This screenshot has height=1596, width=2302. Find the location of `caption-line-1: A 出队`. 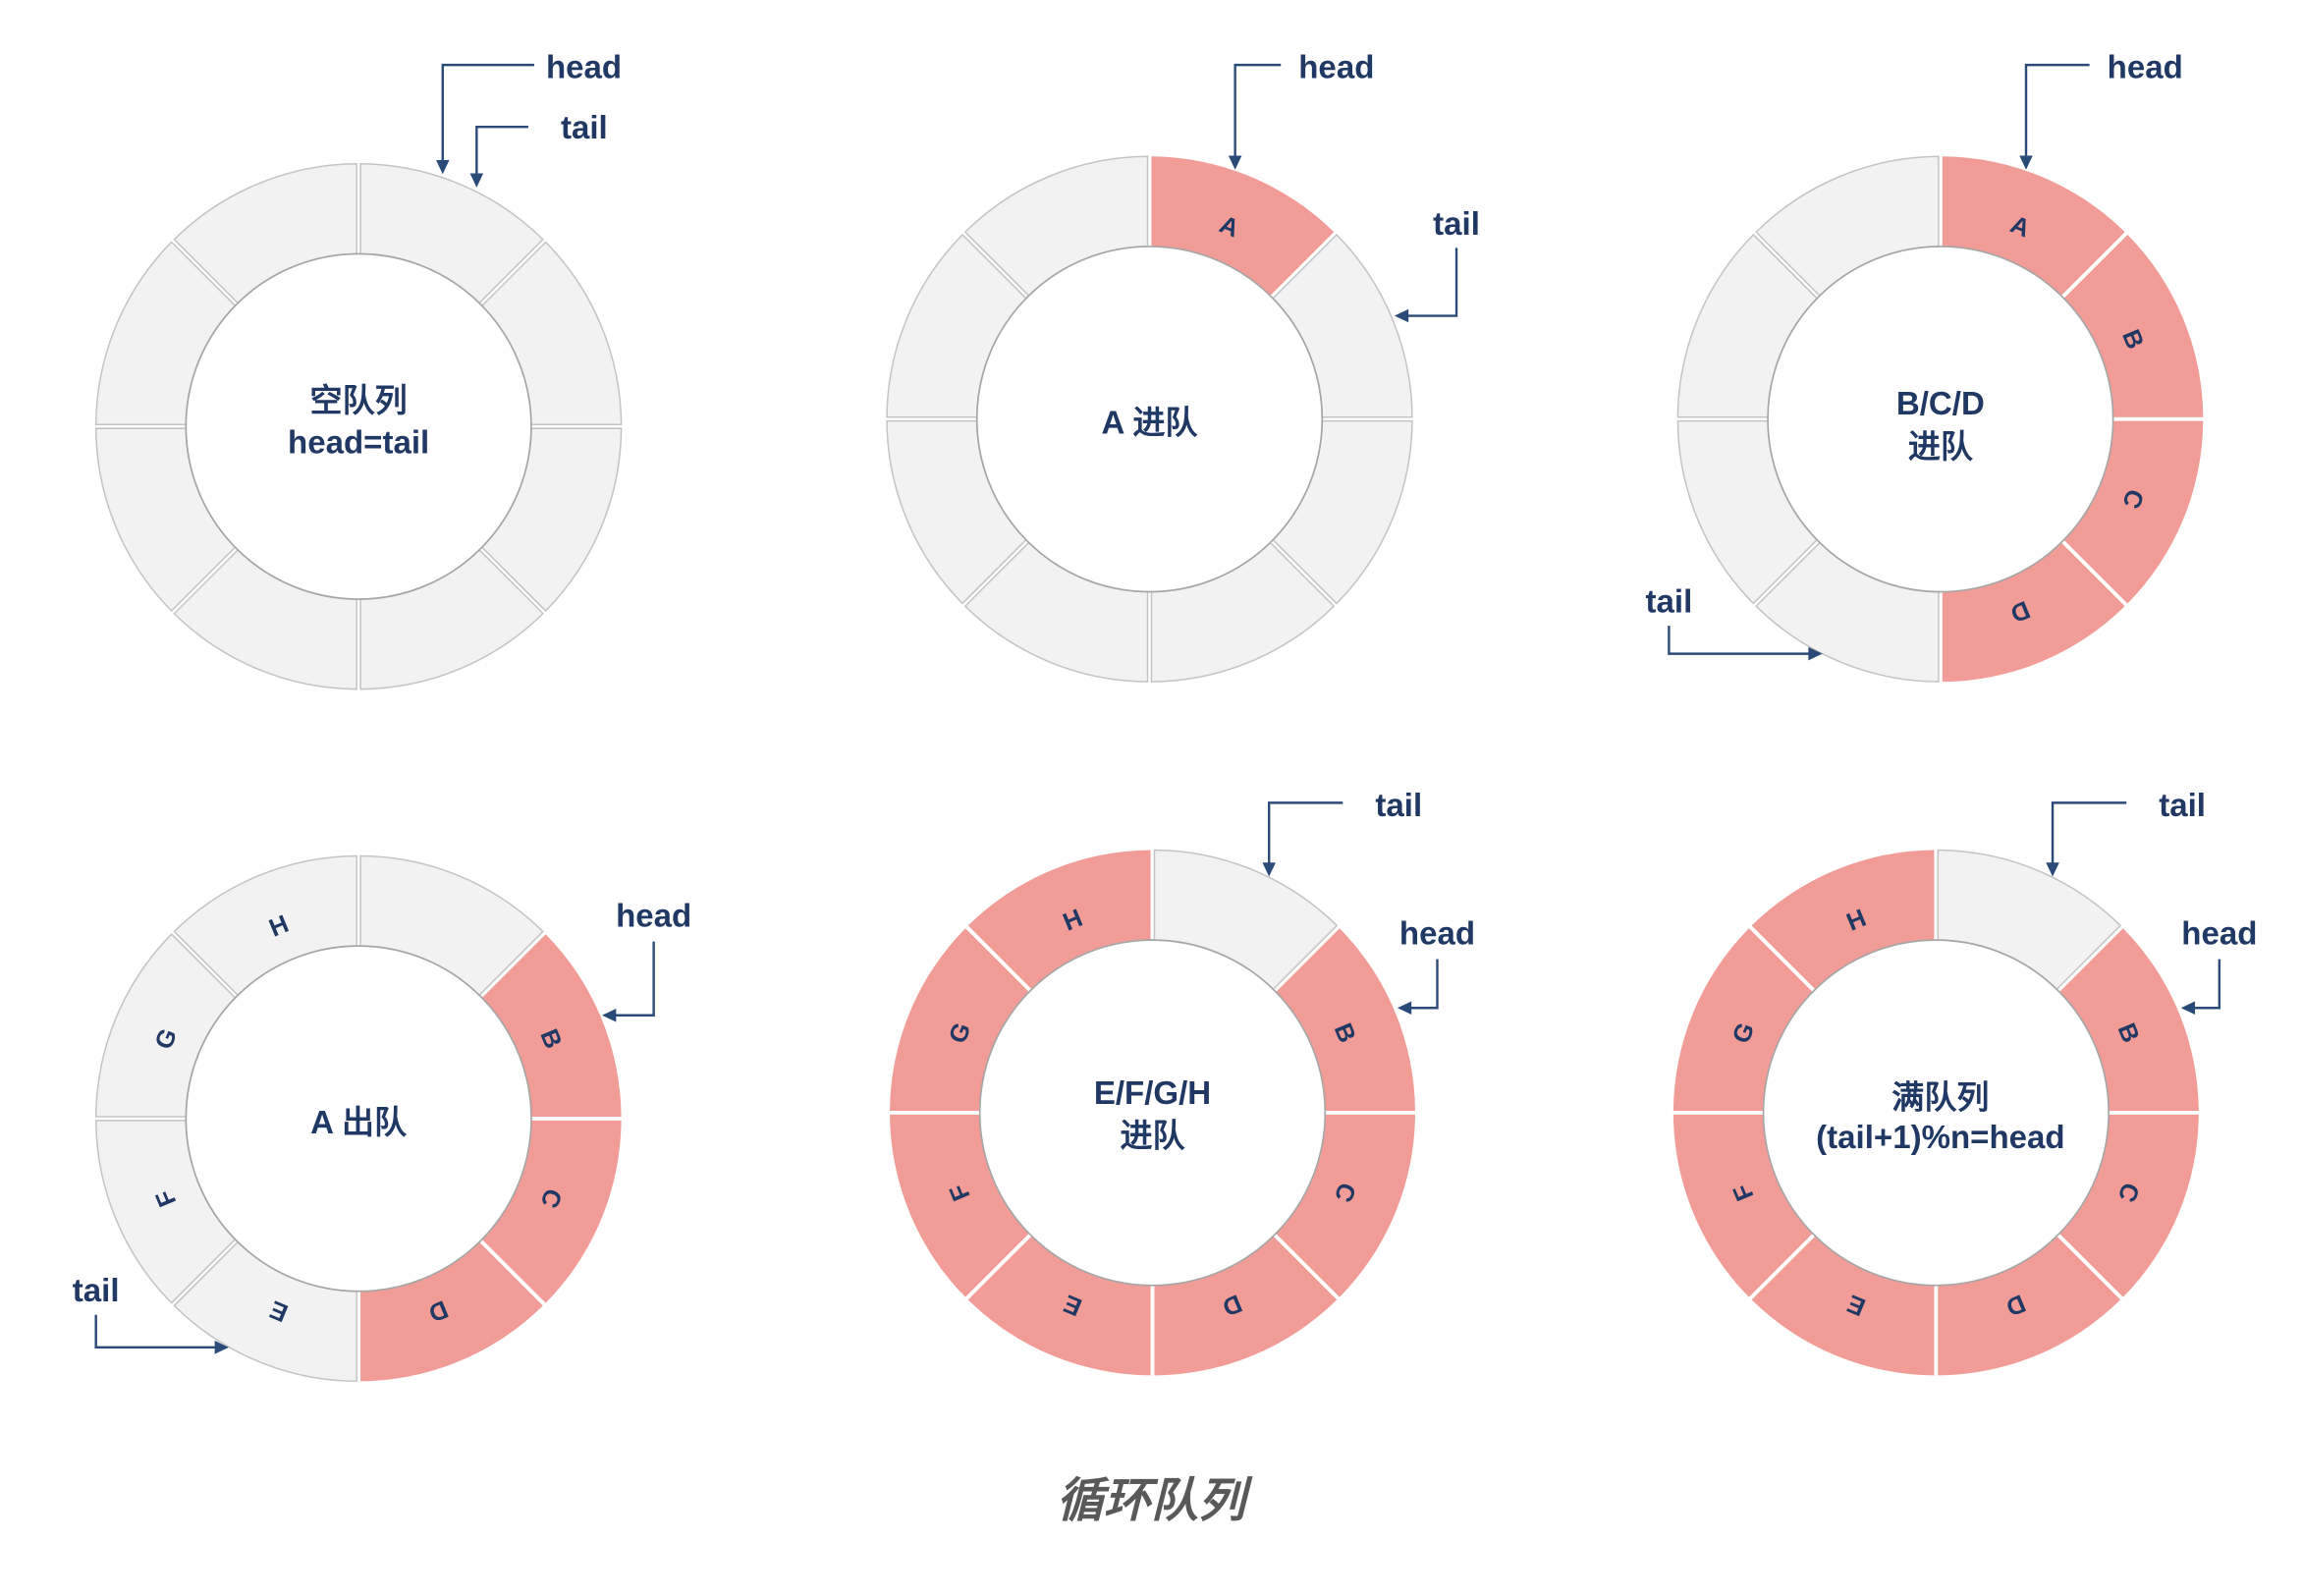

caption-line-1: A 出队 is located at coordinates (359, 1123).